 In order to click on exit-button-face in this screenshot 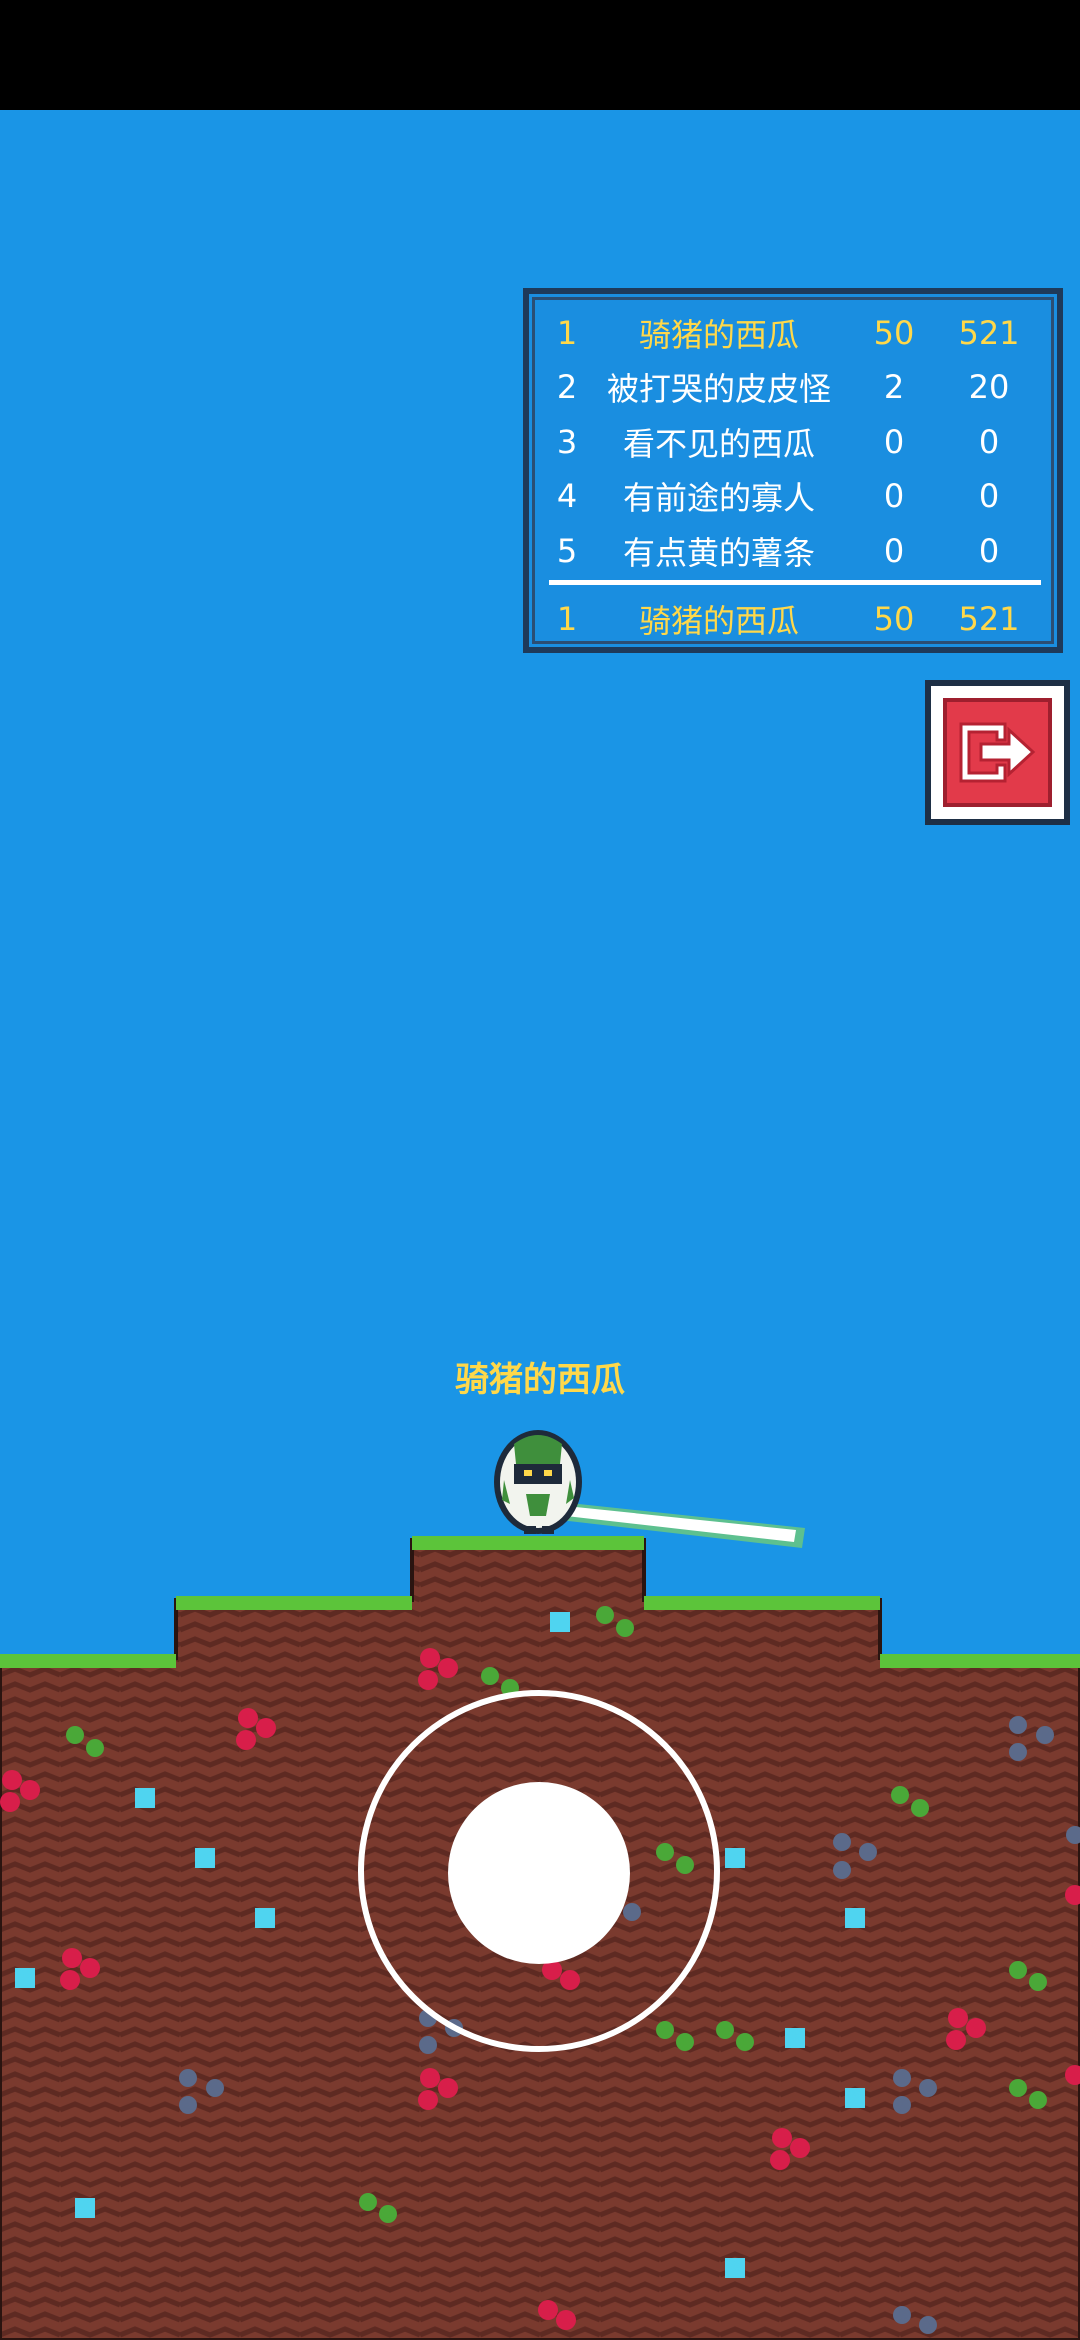, I will do `click(997, 752)`.